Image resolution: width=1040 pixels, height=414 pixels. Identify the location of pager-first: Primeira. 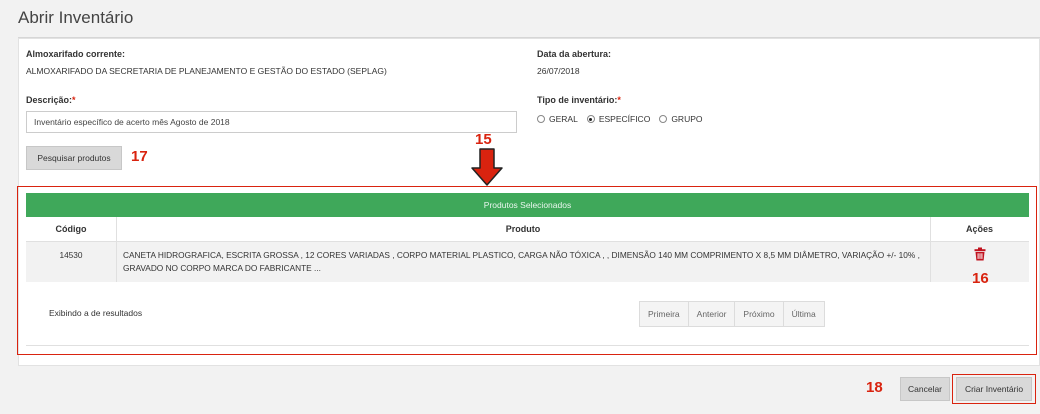
(664, 314).